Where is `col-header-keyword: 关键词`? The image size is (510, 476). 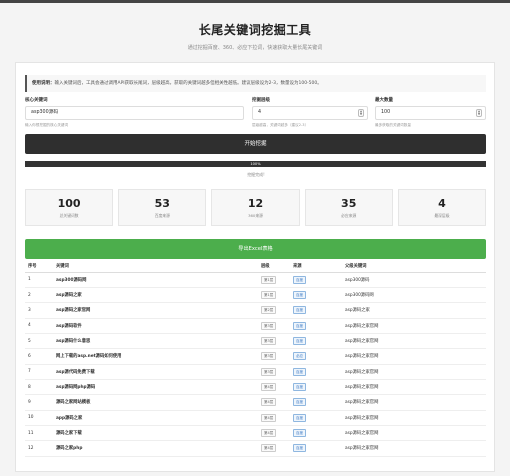
col-header-keyword: 关键词 is located at coordinates (155, 267).